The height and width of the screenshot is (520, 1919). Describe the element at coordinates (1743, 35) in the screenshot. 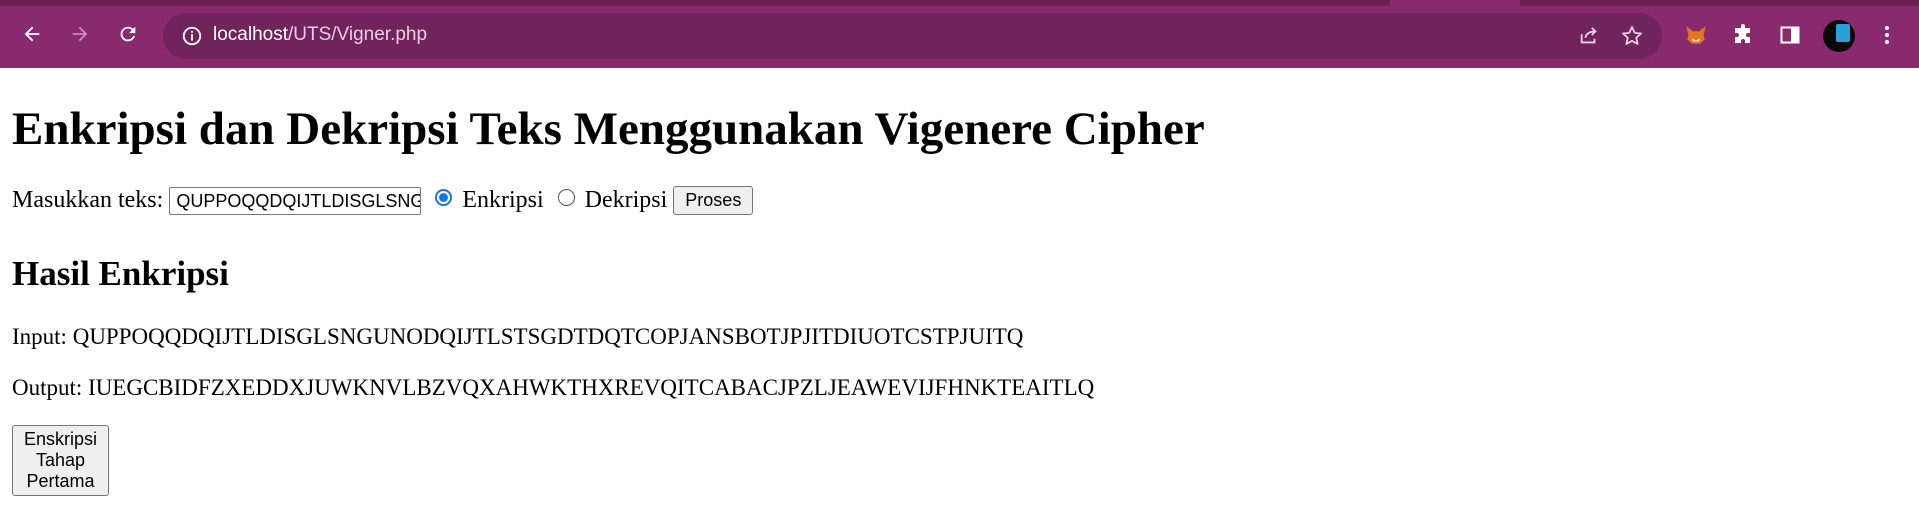

I see `extensions-puzzle-icon` at that location.